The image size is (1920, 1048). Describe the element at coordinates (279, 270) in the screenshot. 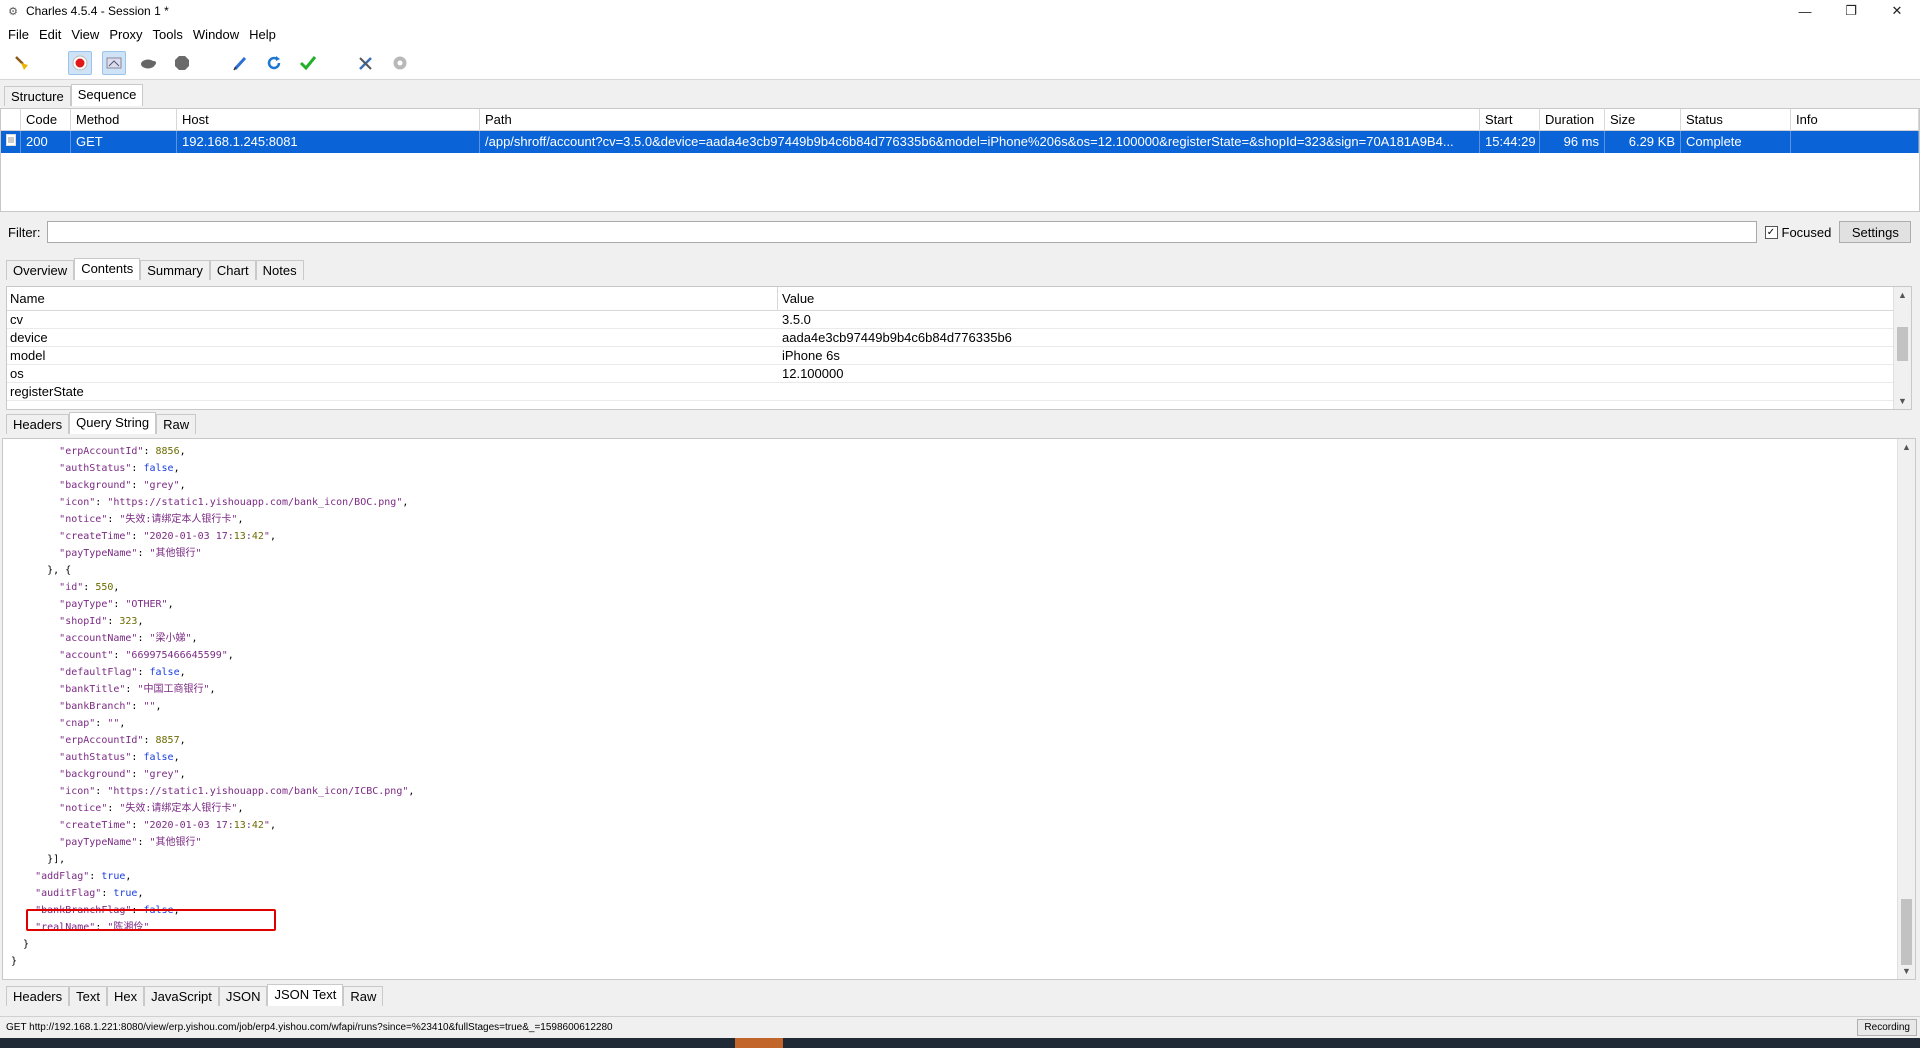

I see `tab-notes: Notes` at that location.